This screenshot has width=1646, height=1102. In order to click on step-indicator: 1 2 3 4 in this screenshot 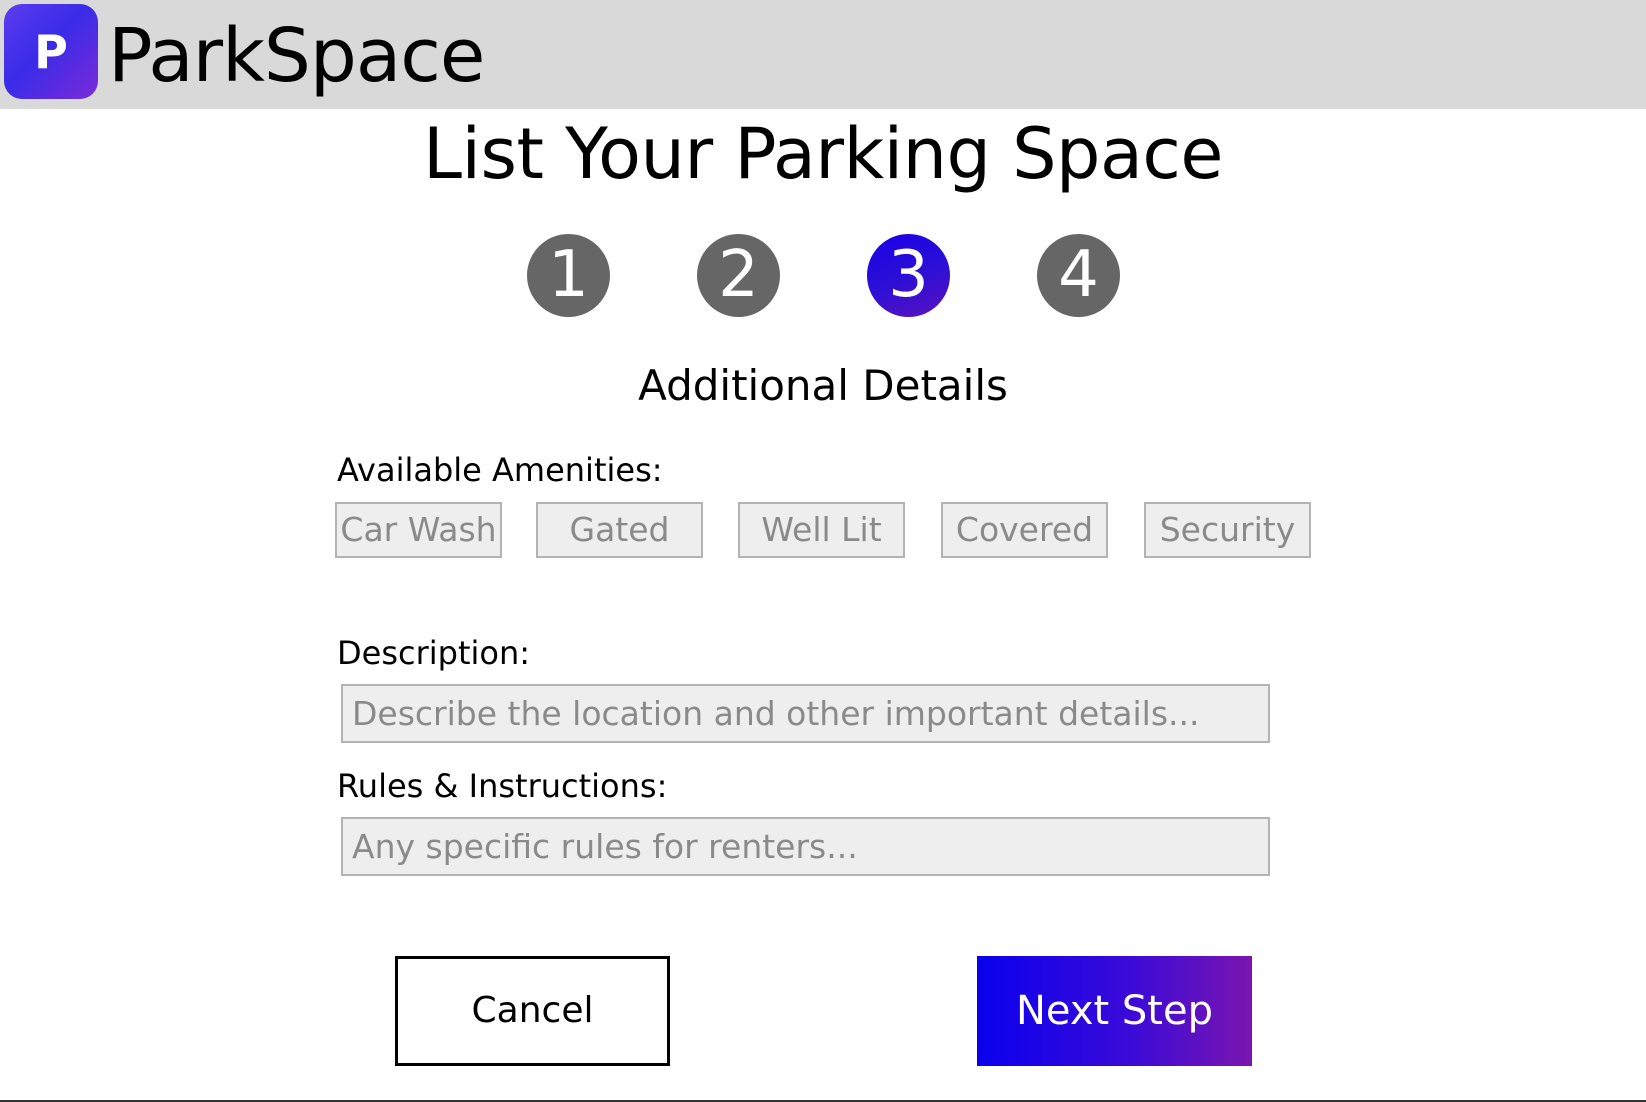, I will do `click(823, 276)`.